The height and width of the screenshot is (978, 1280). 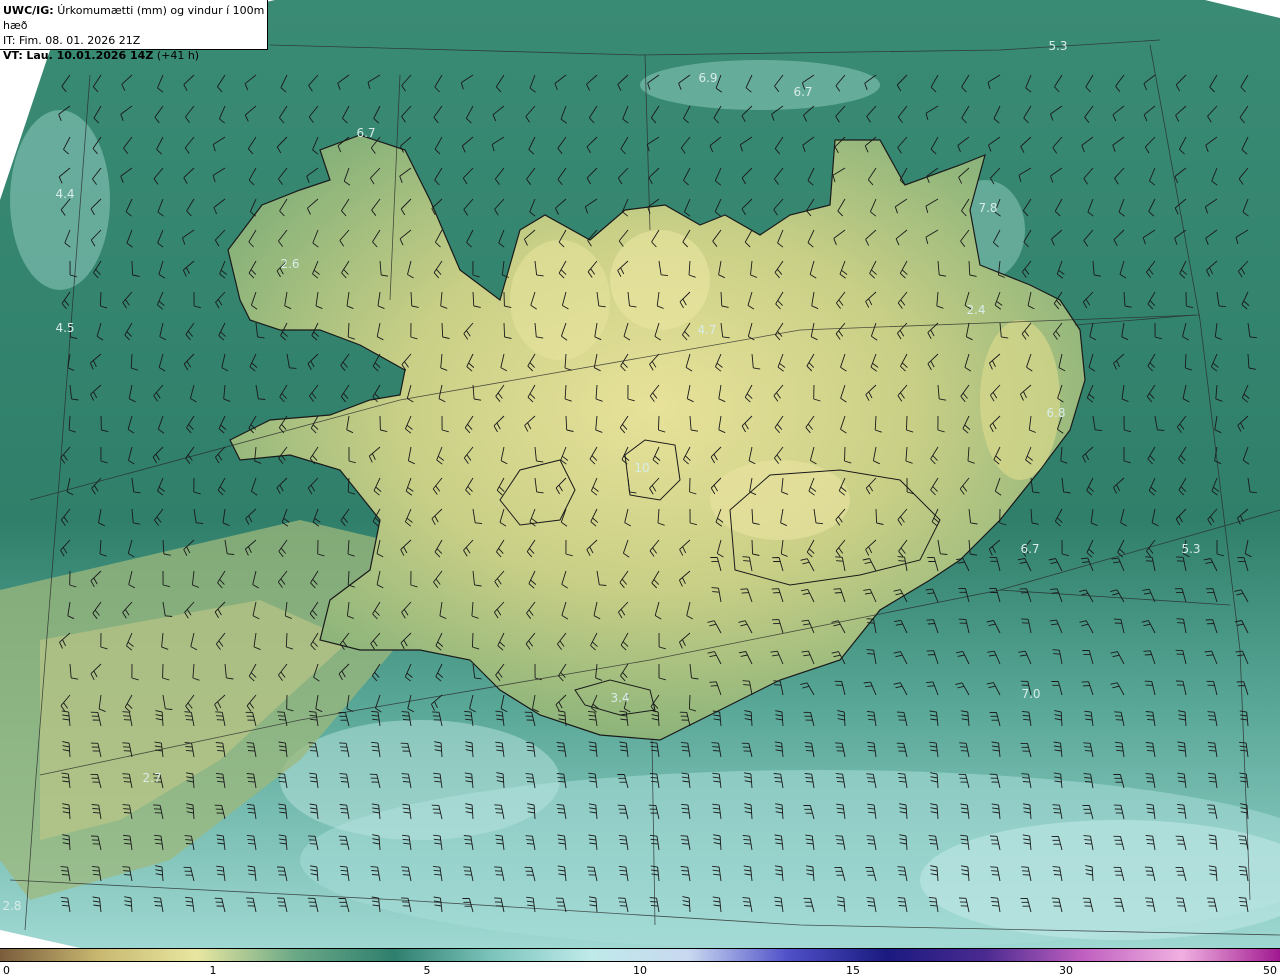 I want to click on valid-time: Lau. 10.01.2026 14Z, so click(x=90, y=55).